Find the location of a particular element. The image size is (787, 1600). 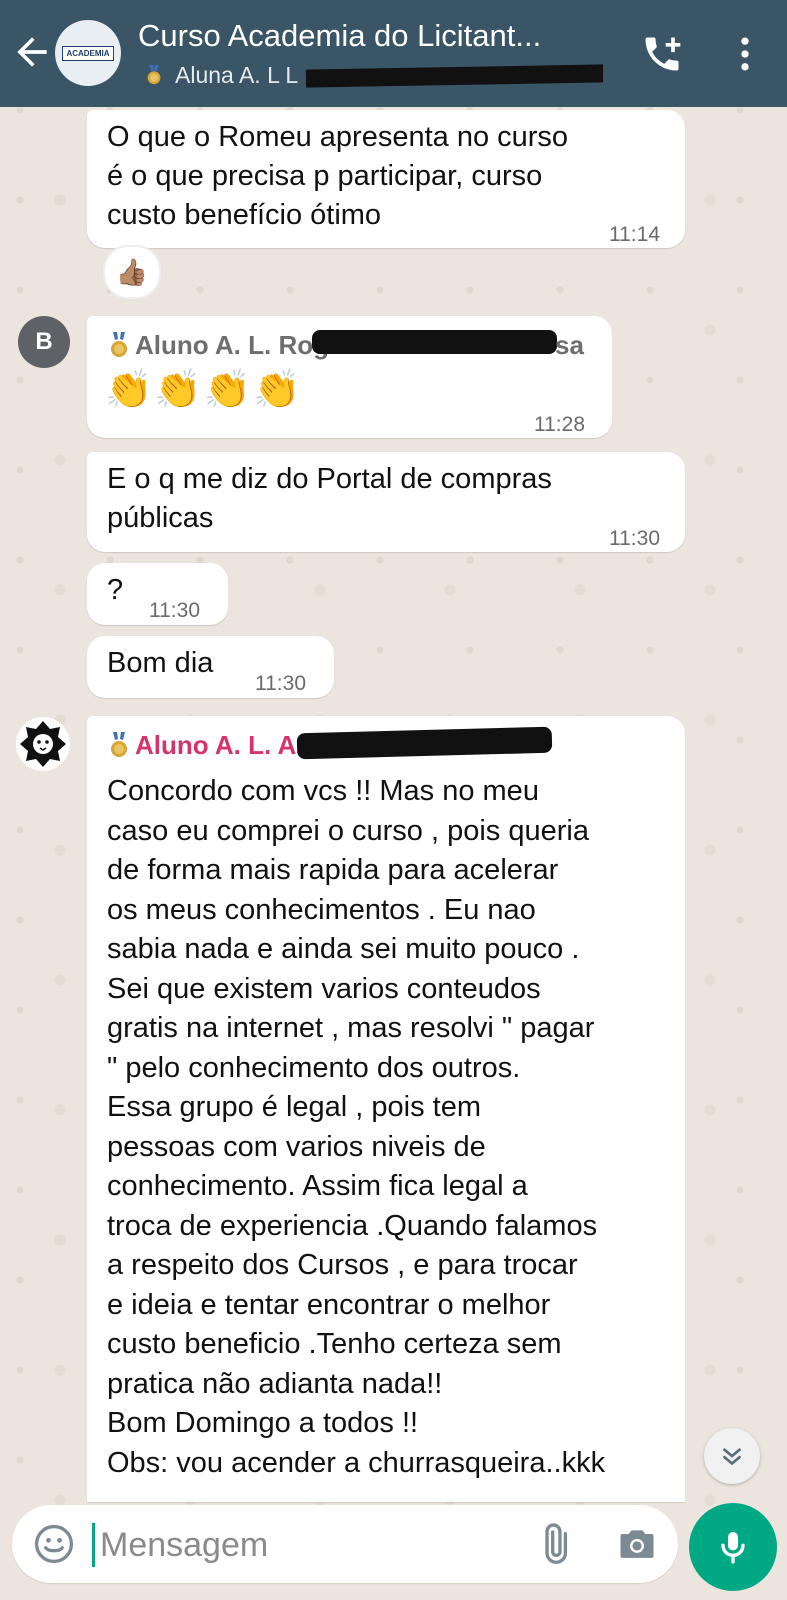

attach-icon is located at coordinates (556, 1543).